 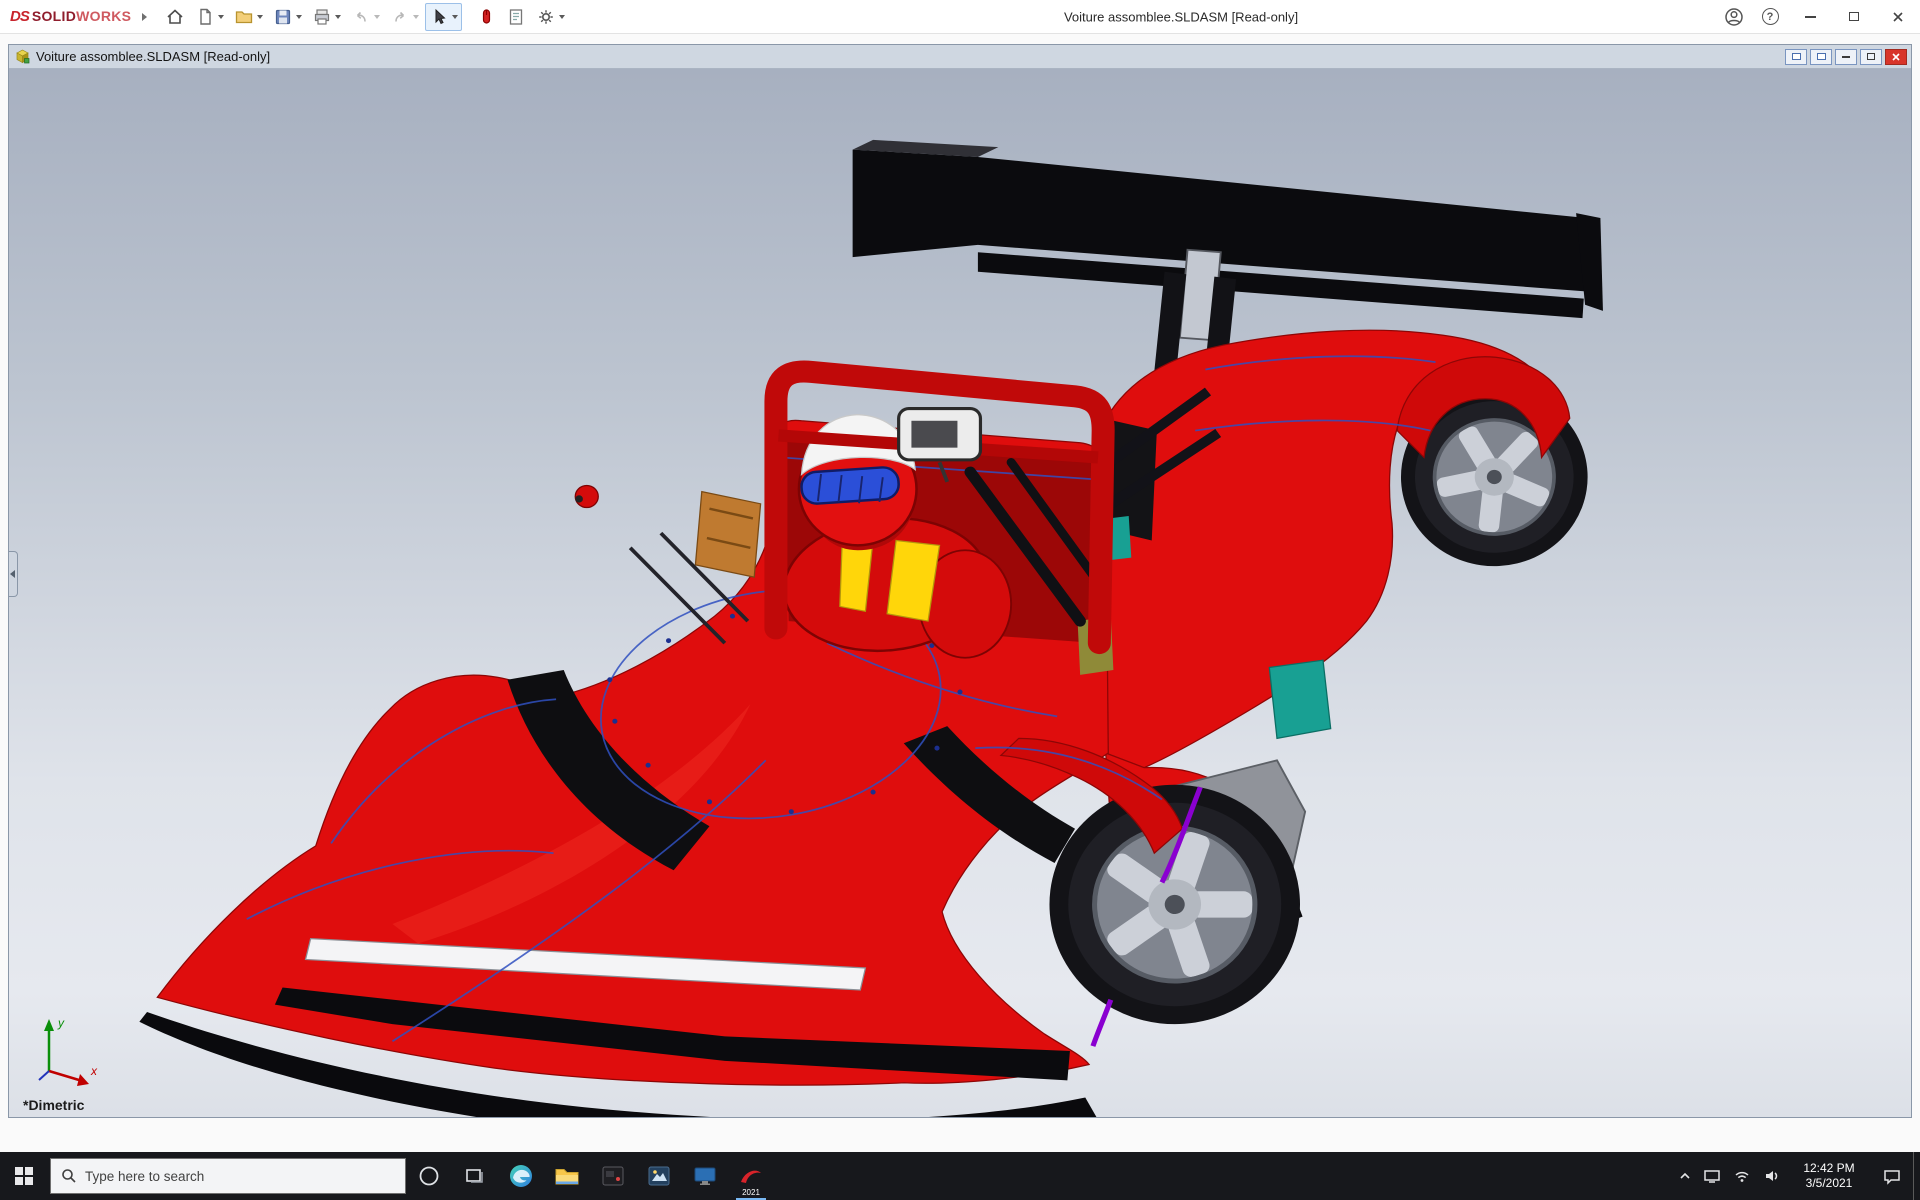 What do you see at coordinates (486, 17) in the screenshot?
I see `mouse-gestures-button` at bounding box center [486, 17].